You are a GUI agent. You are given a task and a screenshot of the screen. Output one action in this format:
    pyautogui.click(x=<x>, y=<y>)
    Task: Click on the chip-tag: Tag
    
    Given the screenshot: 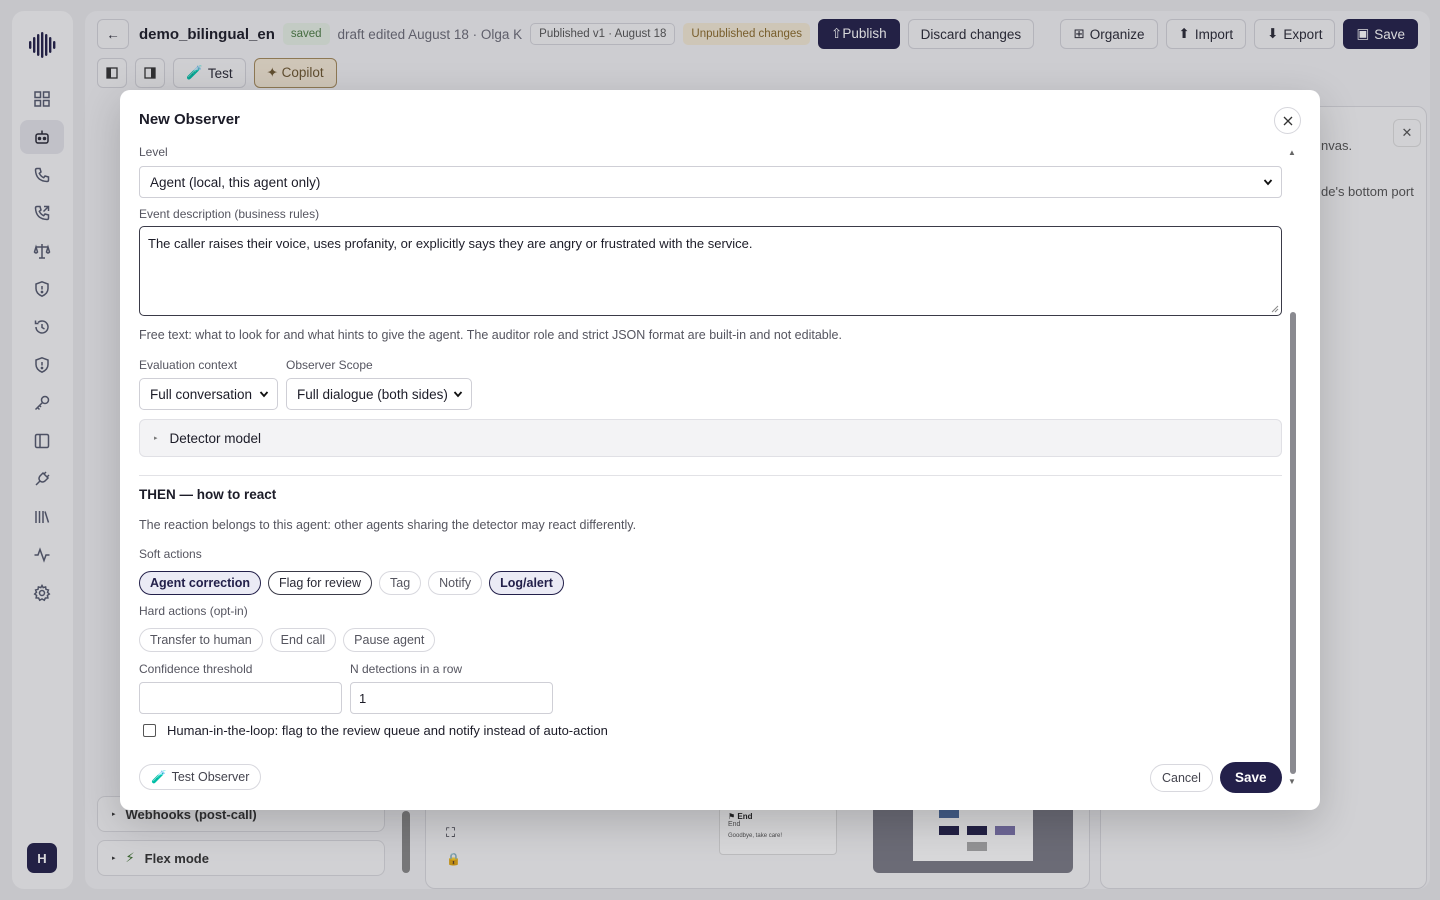 What is the action you would take?
    pyautogui.click(x=400, y=583)
    